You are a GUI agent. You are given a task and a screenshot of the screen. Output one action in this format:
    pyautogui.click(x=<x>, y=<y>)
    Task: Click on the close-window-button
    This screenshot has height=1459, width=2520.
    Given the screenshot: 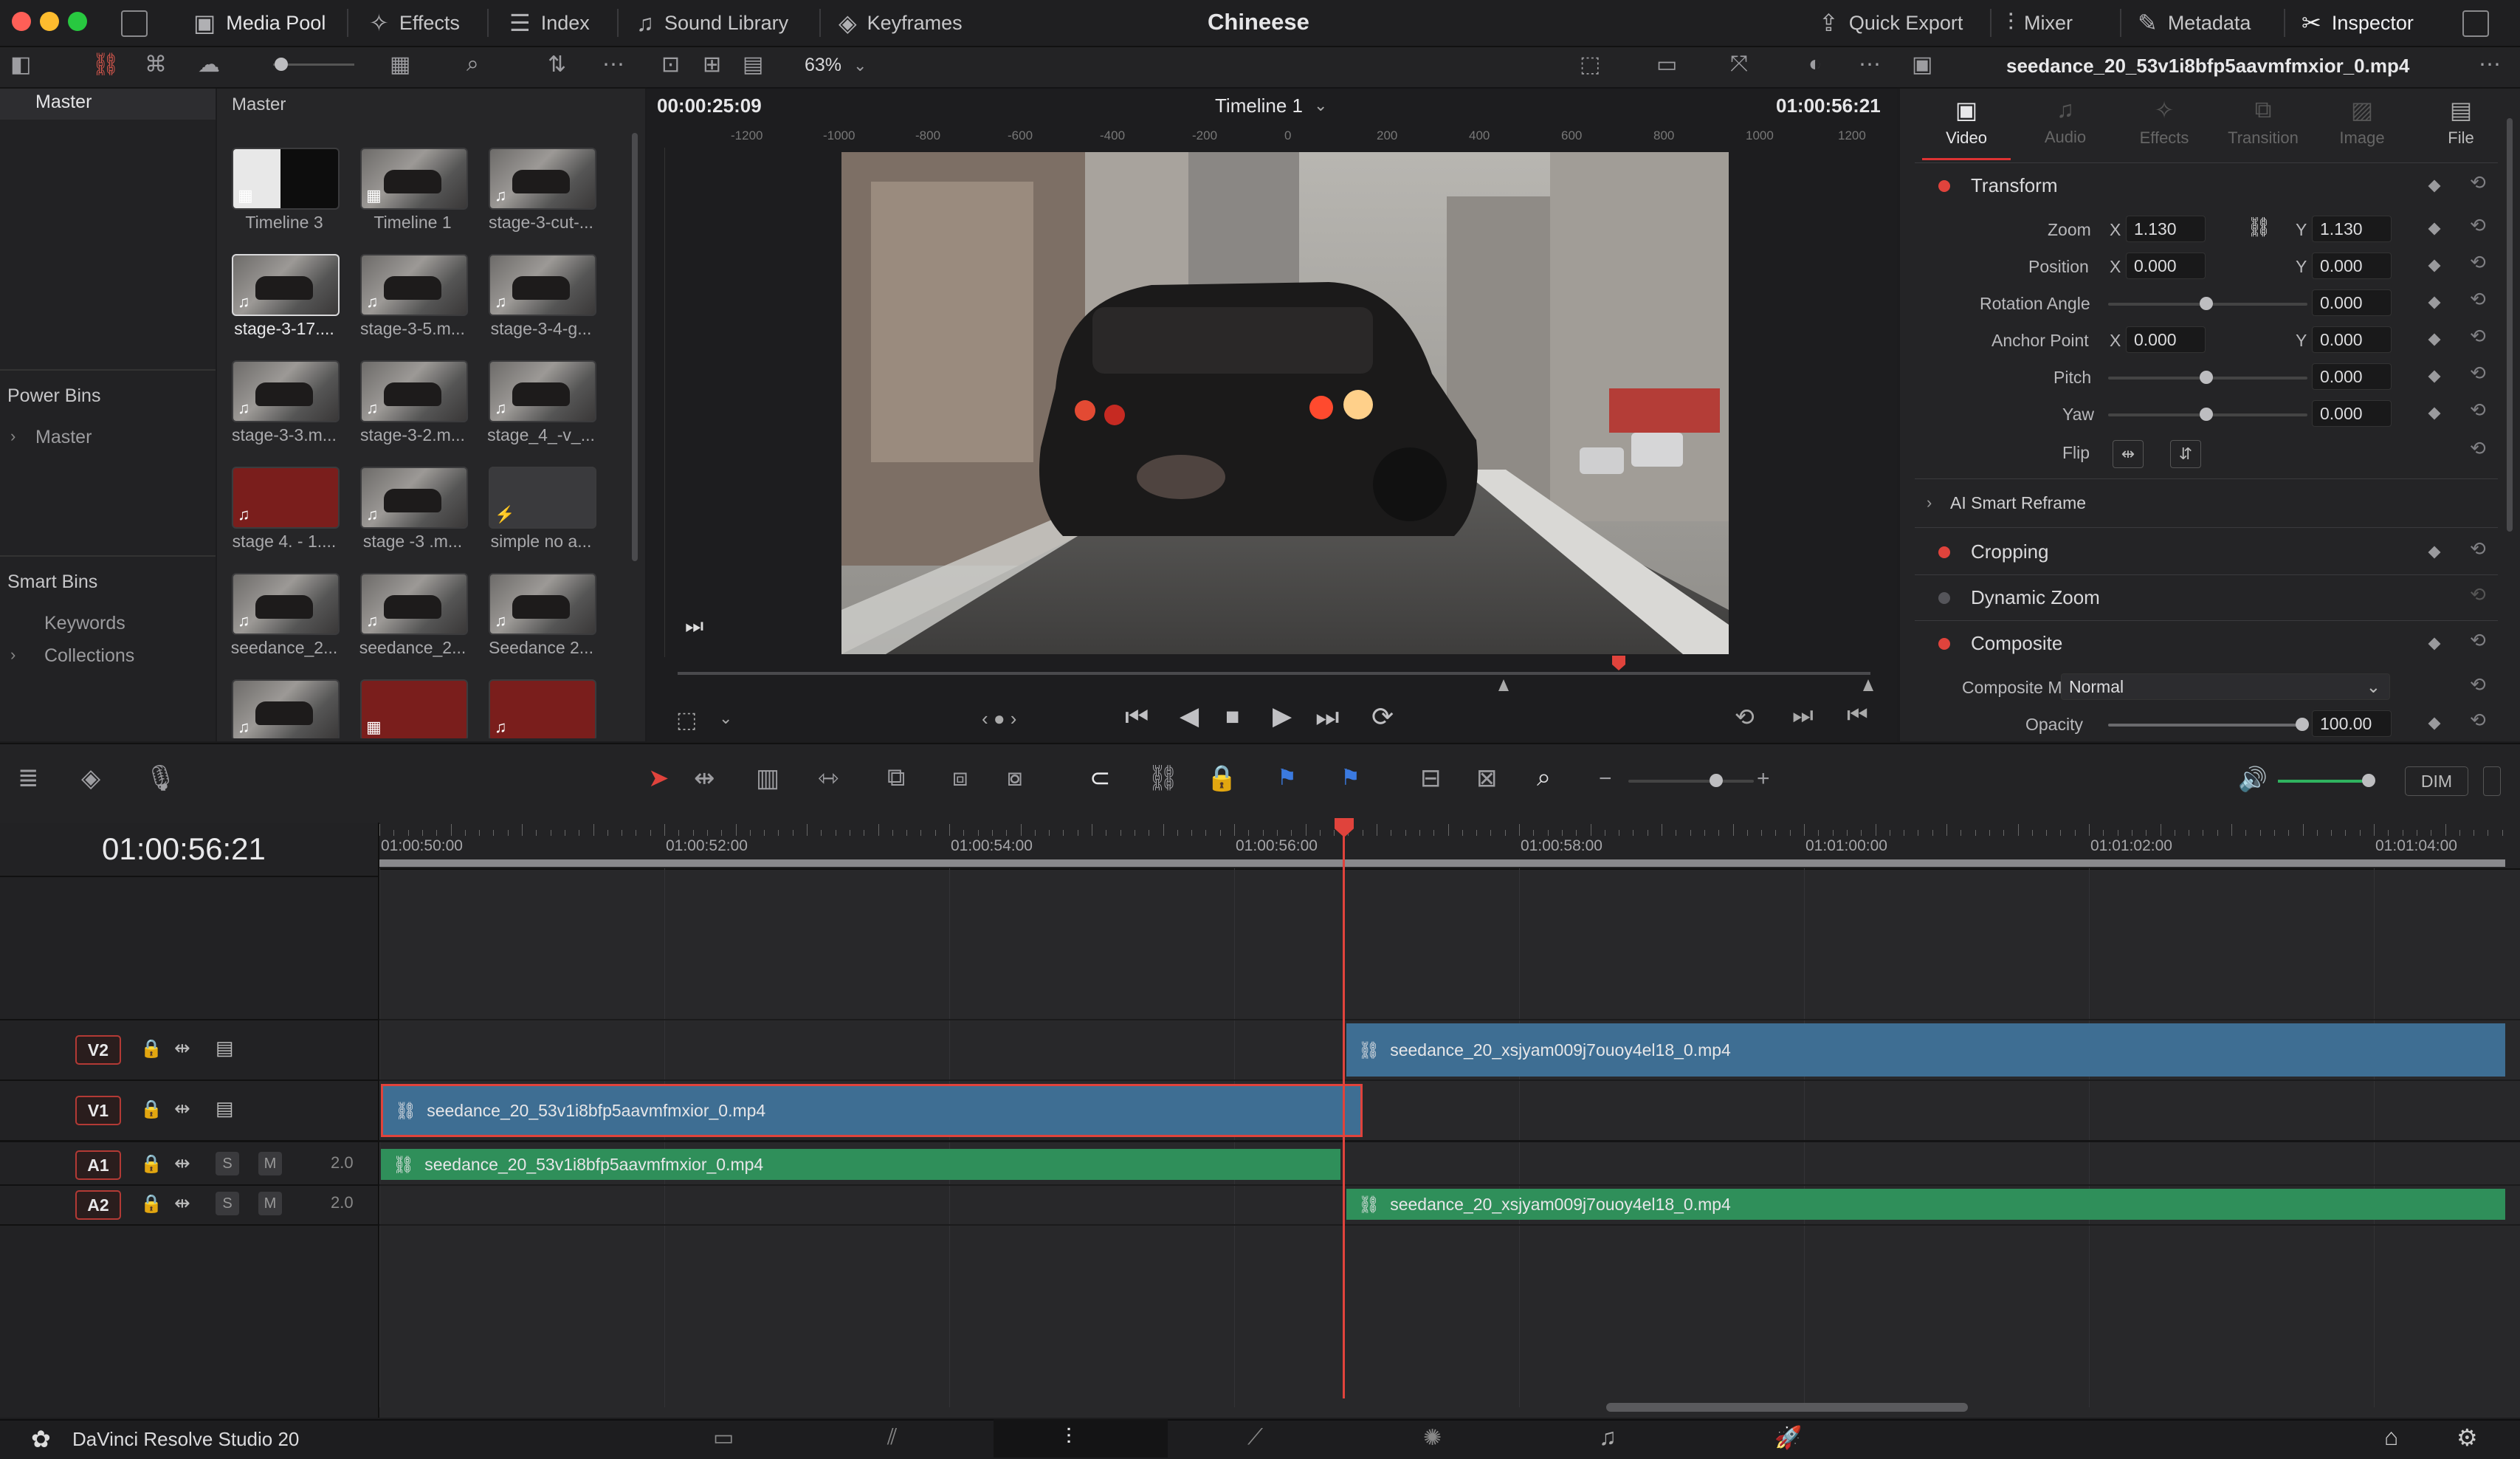 What is the action you would take?
    pyautogui.click(x=21, y=21)
    